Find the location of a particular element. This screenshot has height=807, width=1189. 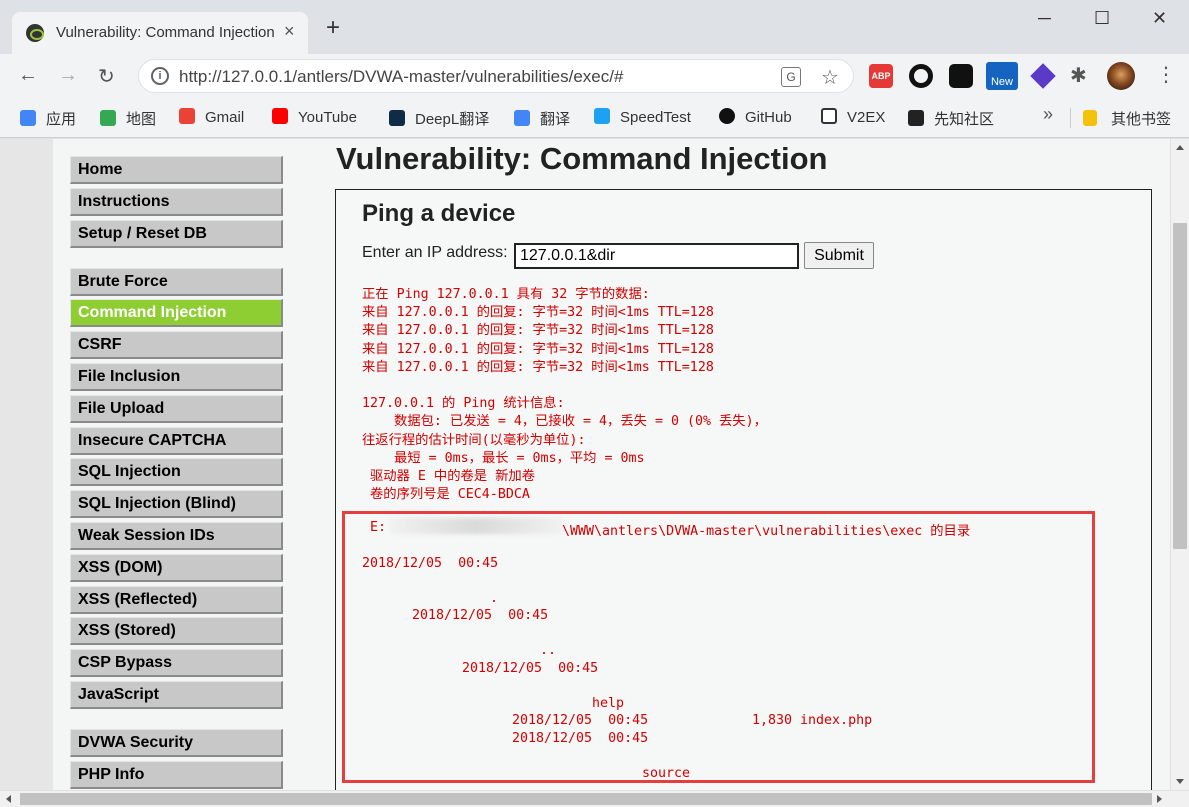

close-window-button: ✕ is located at coordinates (1159, 18).